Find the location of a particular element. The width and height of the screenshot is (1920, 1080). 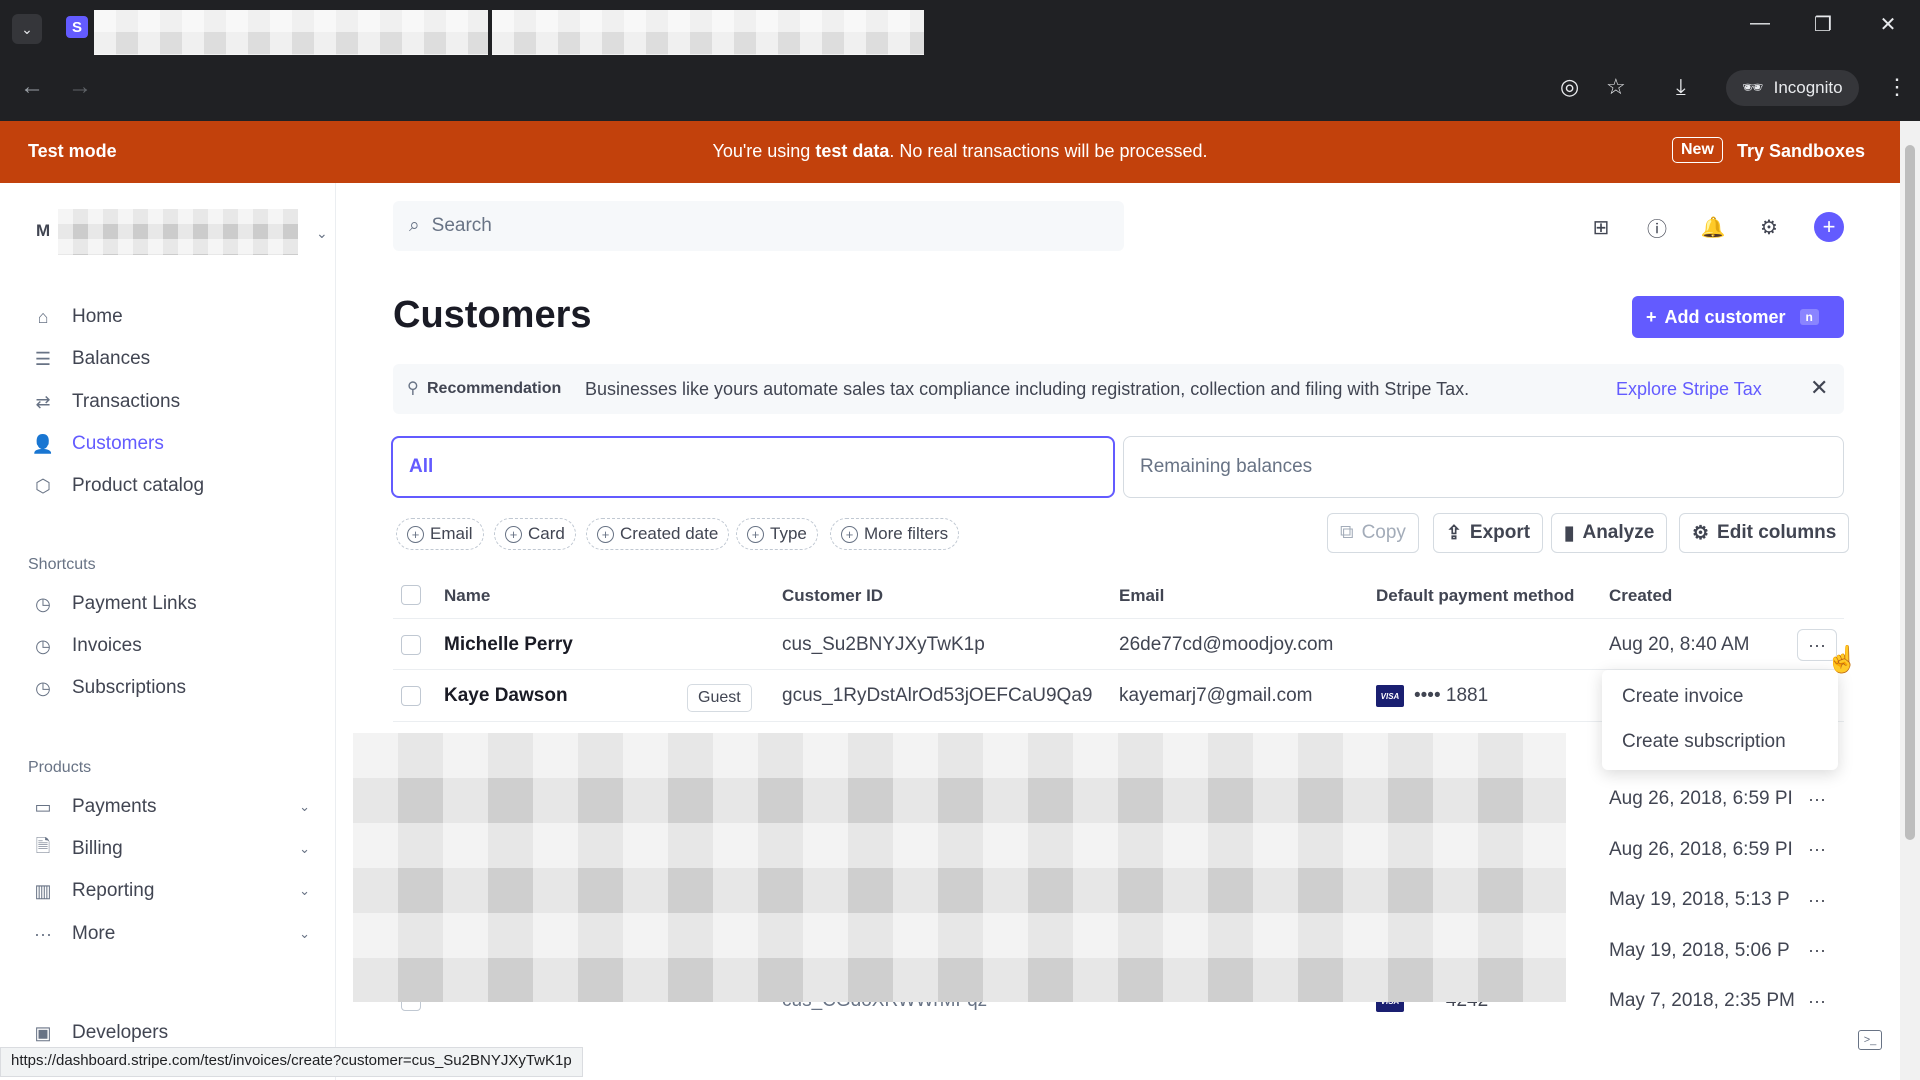

analyze-button: ▮ Analyze is located at coordinates (1609, 533).